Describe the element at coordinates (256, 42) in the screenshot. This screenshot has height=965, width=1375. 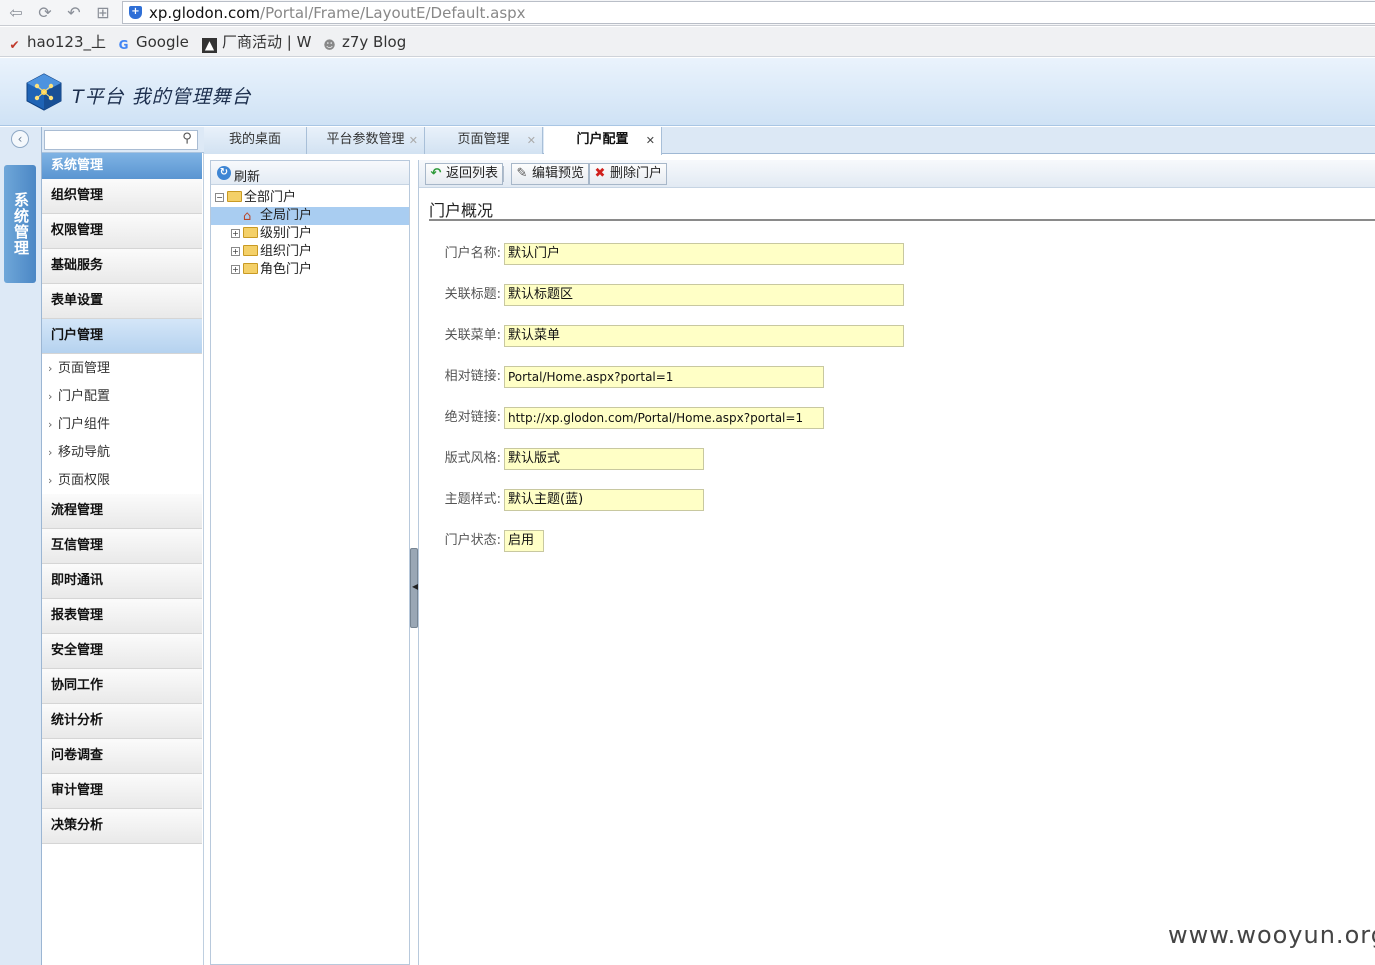
I see `bookmark-vendor: ▲ 厂商活动 | W` at that location.